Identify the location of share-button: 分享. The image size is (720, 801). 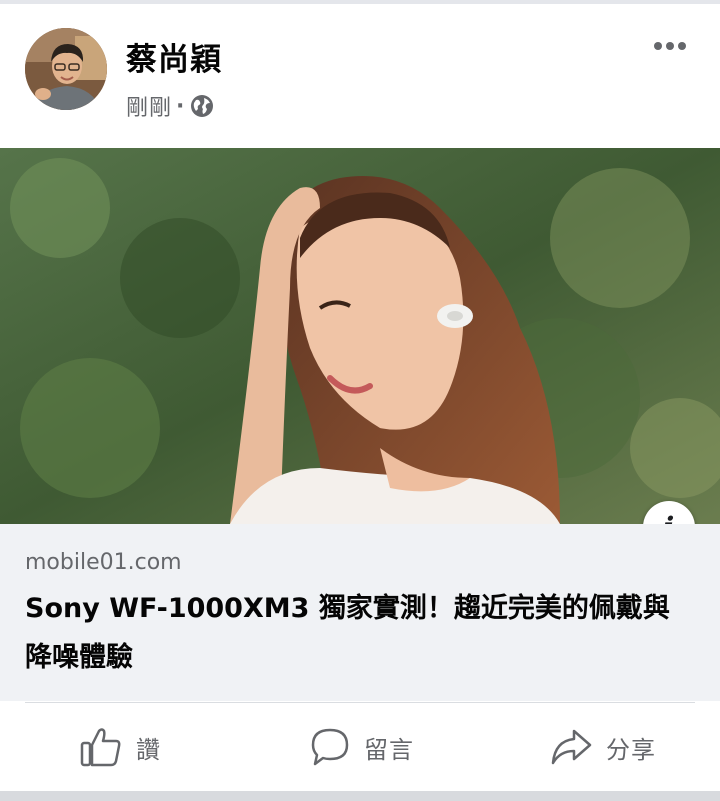
(603, 747).